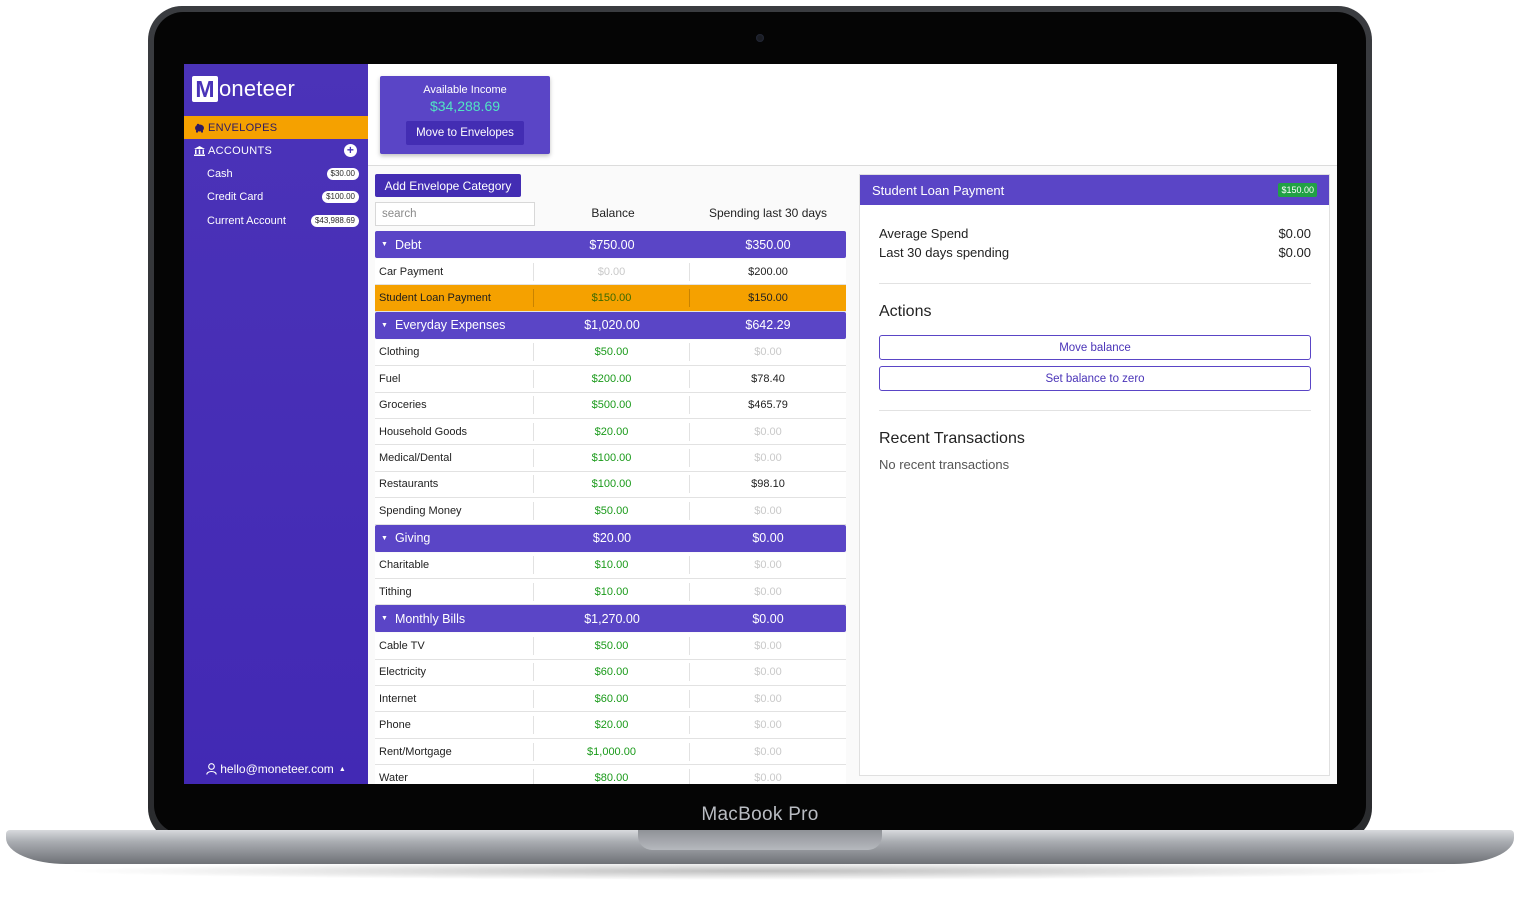 This screenshot has width=1520, height=904. I want to click on envelope-spending: $150.00, so click(768, 298).